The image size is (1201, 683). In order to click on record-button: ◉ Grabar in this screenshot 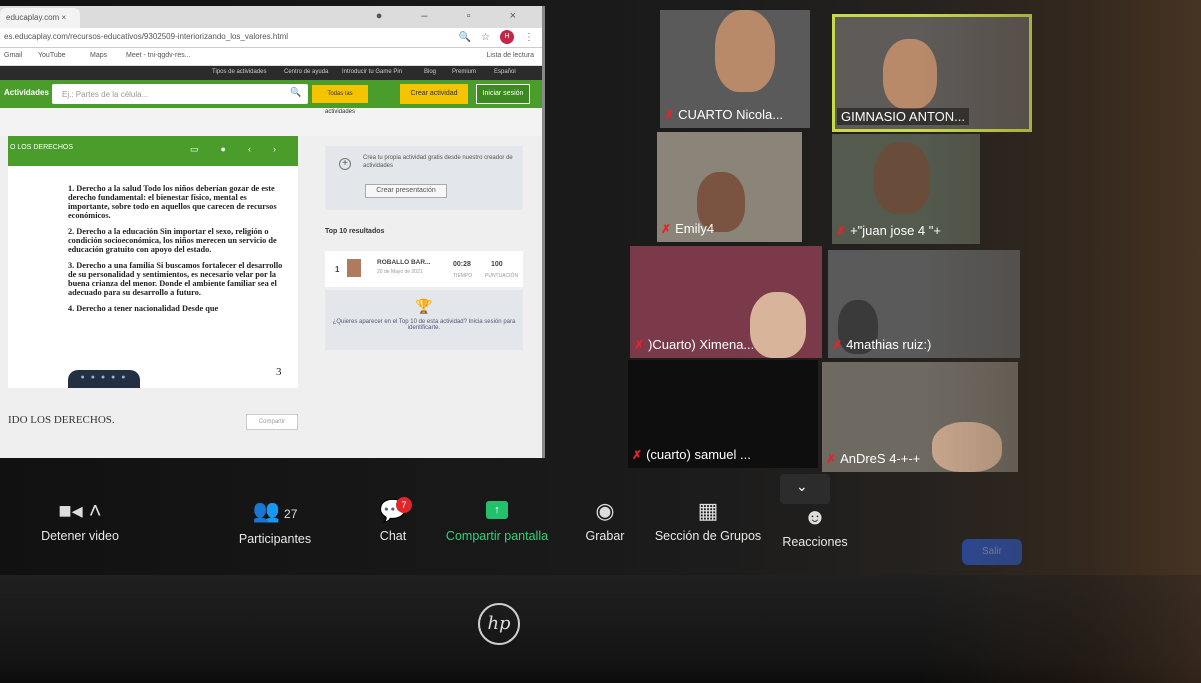, I will do `click(605, 521)`.